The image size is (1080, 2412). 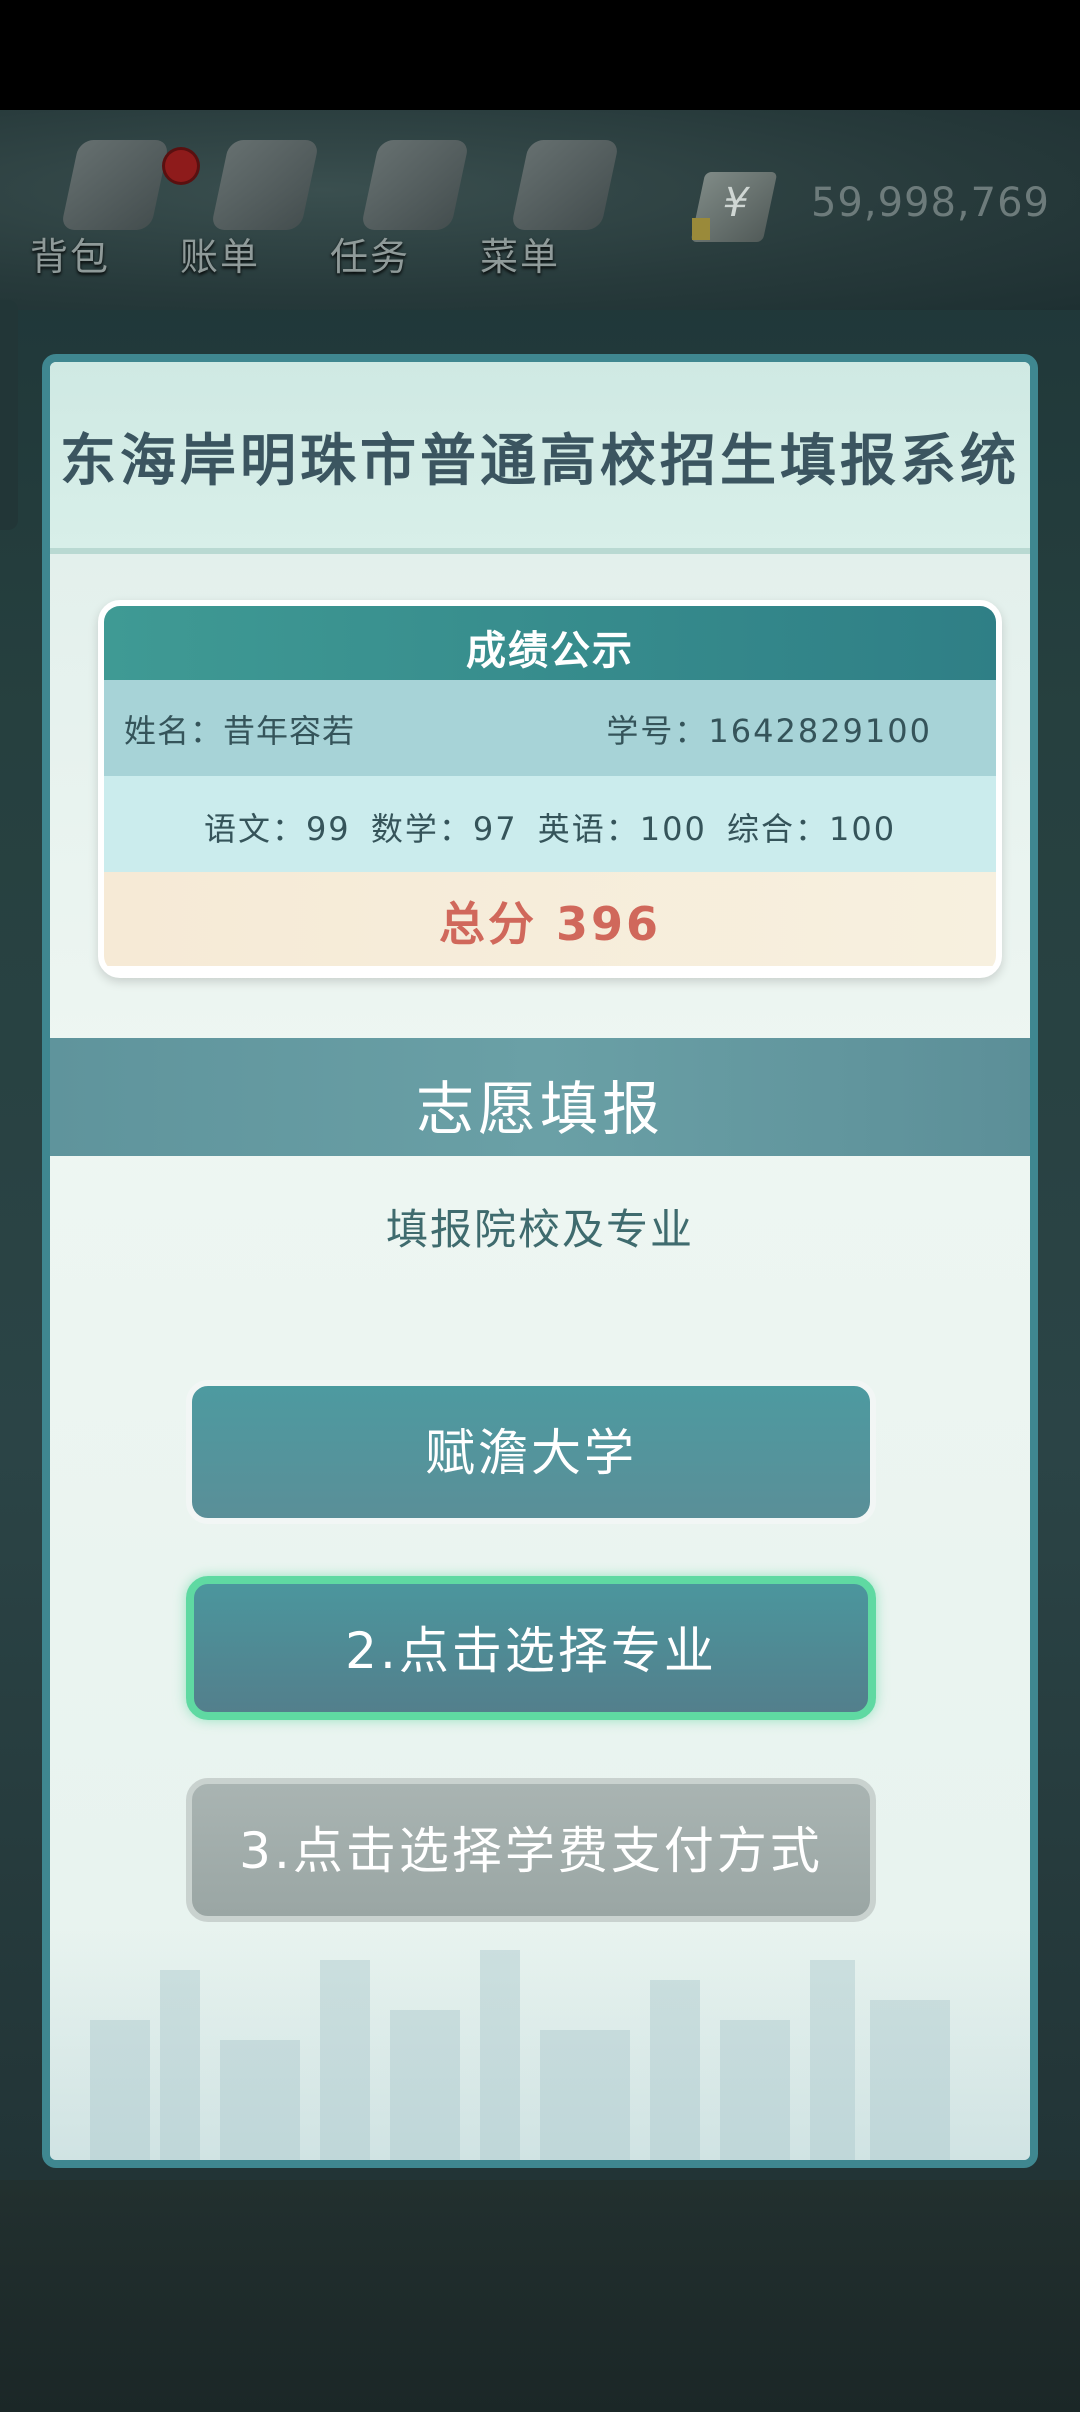 I want to click on select-fee-label: 3.点击选择学费支付方式, so click(x=531, y=1851).